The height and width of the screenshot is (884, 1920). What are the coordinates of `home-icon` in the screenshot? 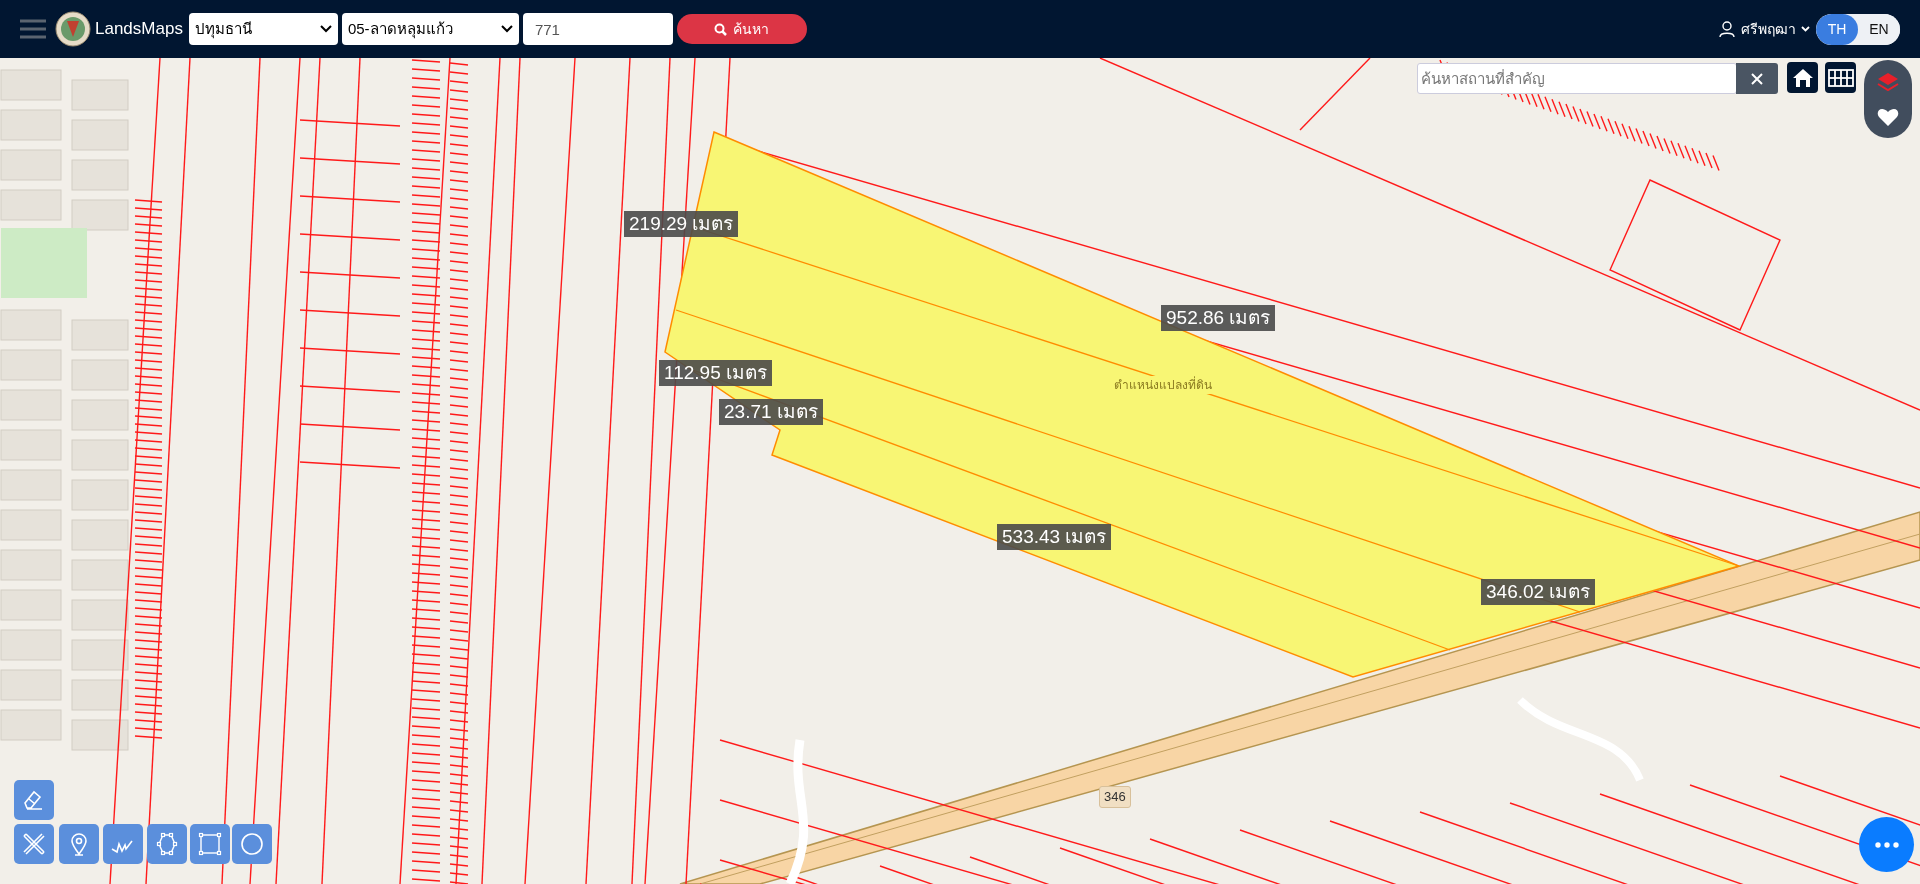 It's located at (1802, 77).